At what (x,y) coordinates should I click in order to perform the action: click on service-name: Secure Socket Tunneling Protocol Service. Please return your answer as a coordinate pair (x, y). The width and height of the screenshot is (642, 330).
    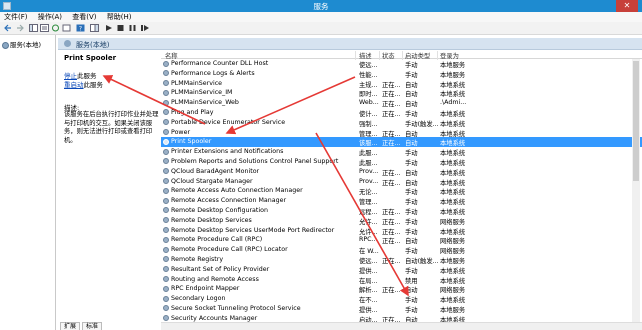
    Looking at the image, I should click on (236, 308).